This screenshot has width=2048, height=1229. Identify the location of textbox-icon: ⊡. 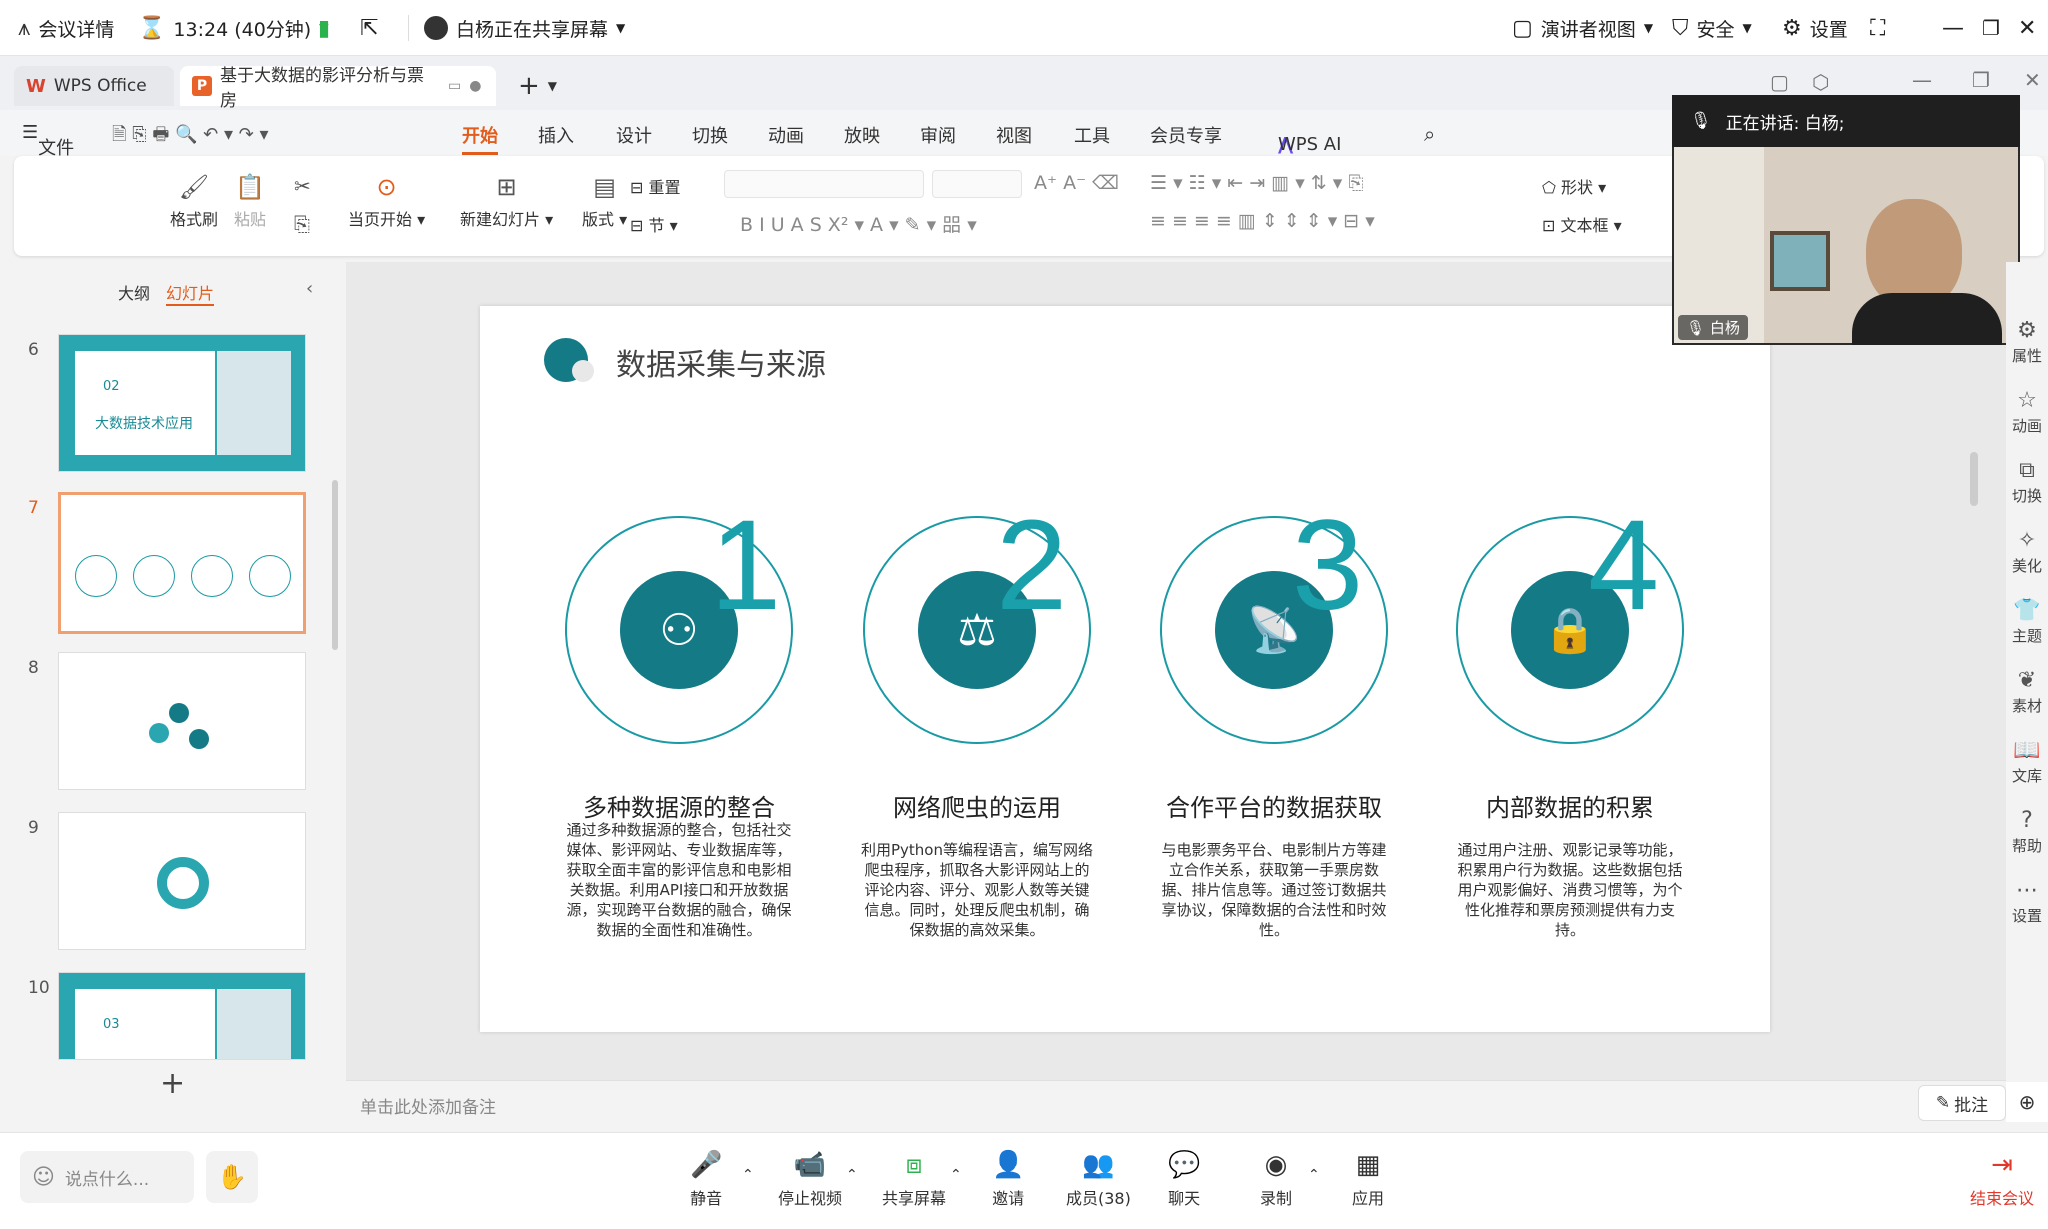
(1549, 225).